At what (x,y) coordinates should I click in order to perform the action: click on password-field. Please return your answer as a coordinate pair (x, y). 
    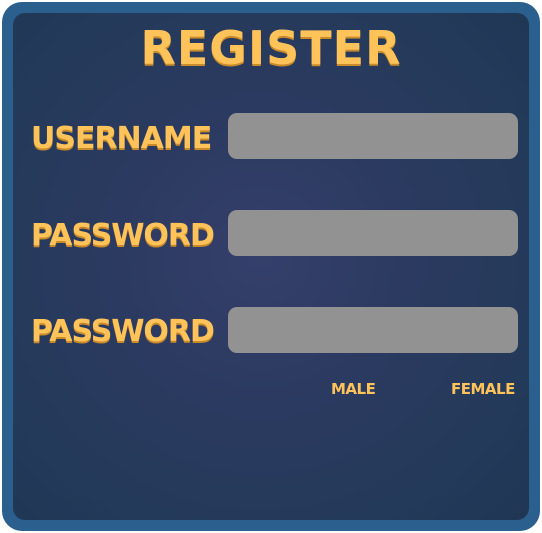
    Looking at the image, I should click on (373, 233).